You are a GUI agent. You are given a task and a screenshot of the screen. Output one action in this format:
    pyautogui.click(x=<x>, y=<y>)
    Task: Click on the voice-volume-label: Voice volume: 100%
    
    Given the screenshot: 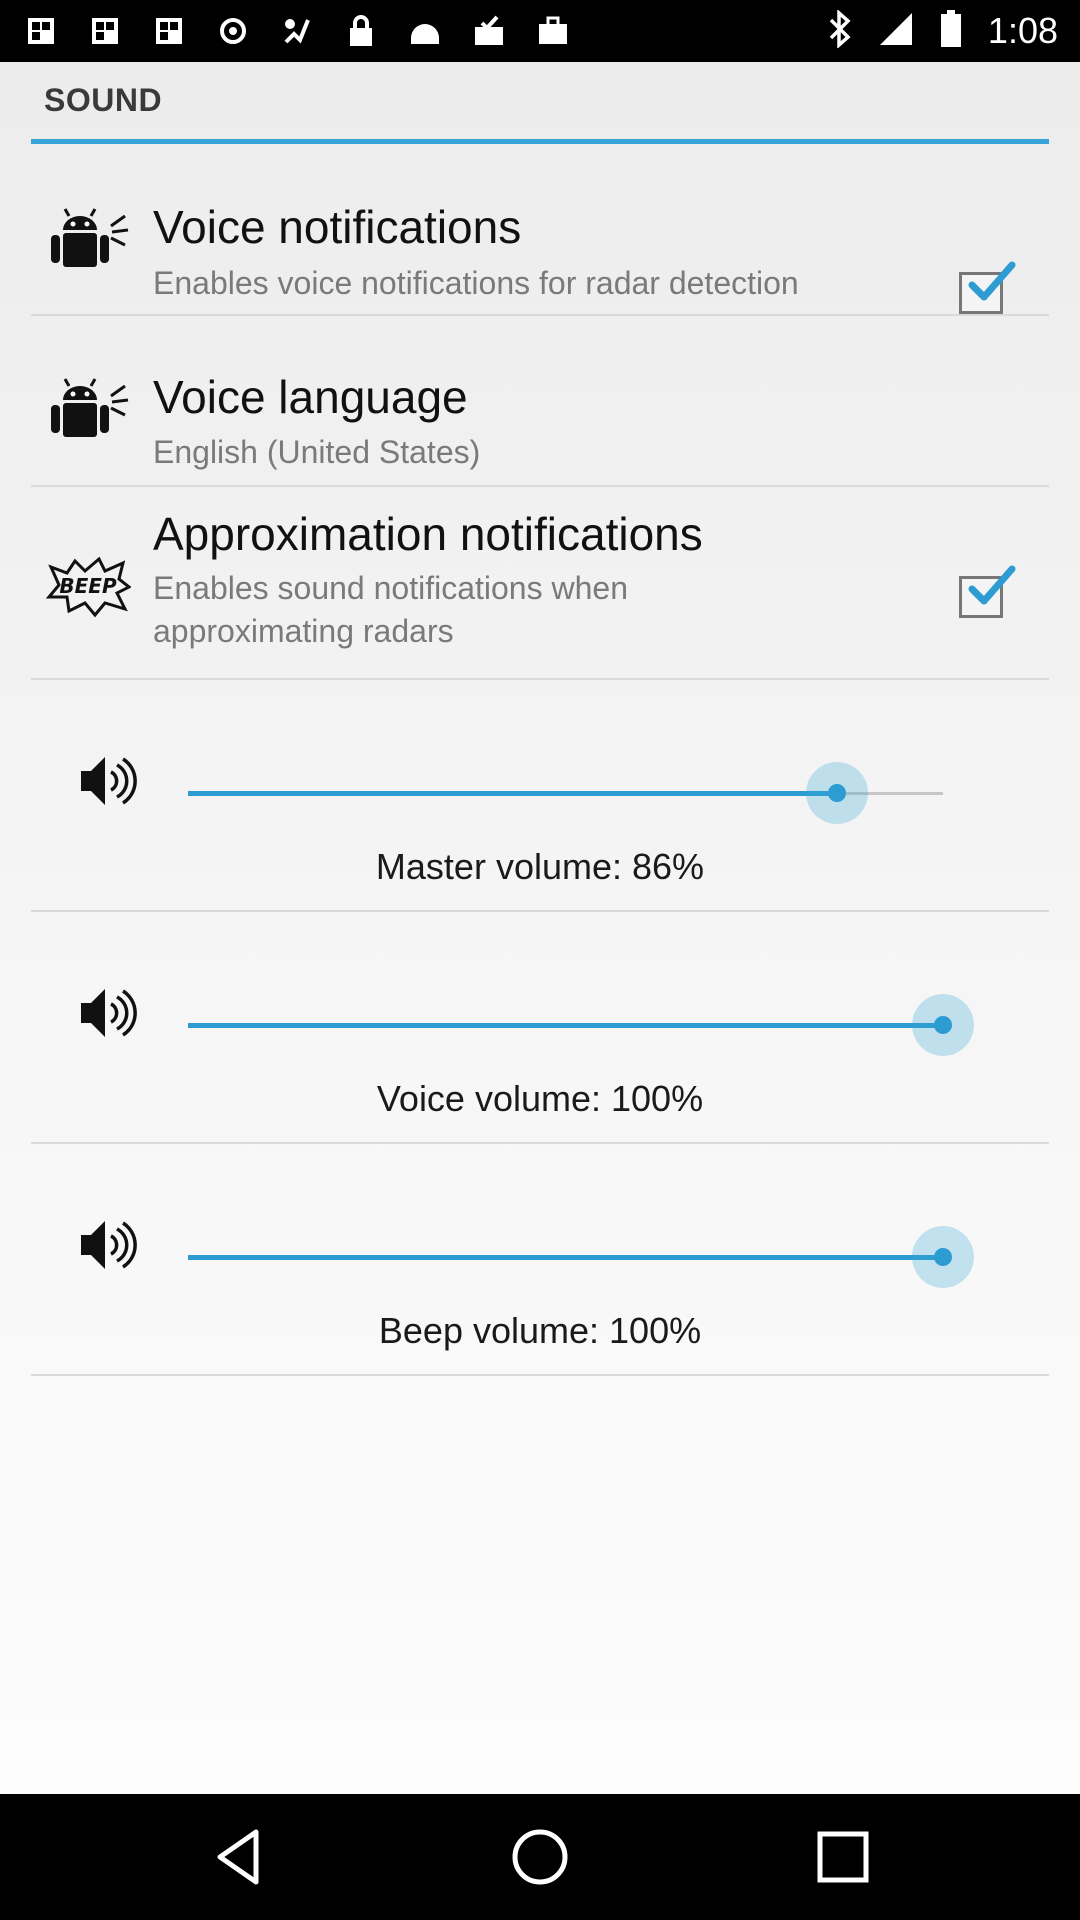 What is the action you would take?
    pyautogui.click(x=540, y=1098)
    